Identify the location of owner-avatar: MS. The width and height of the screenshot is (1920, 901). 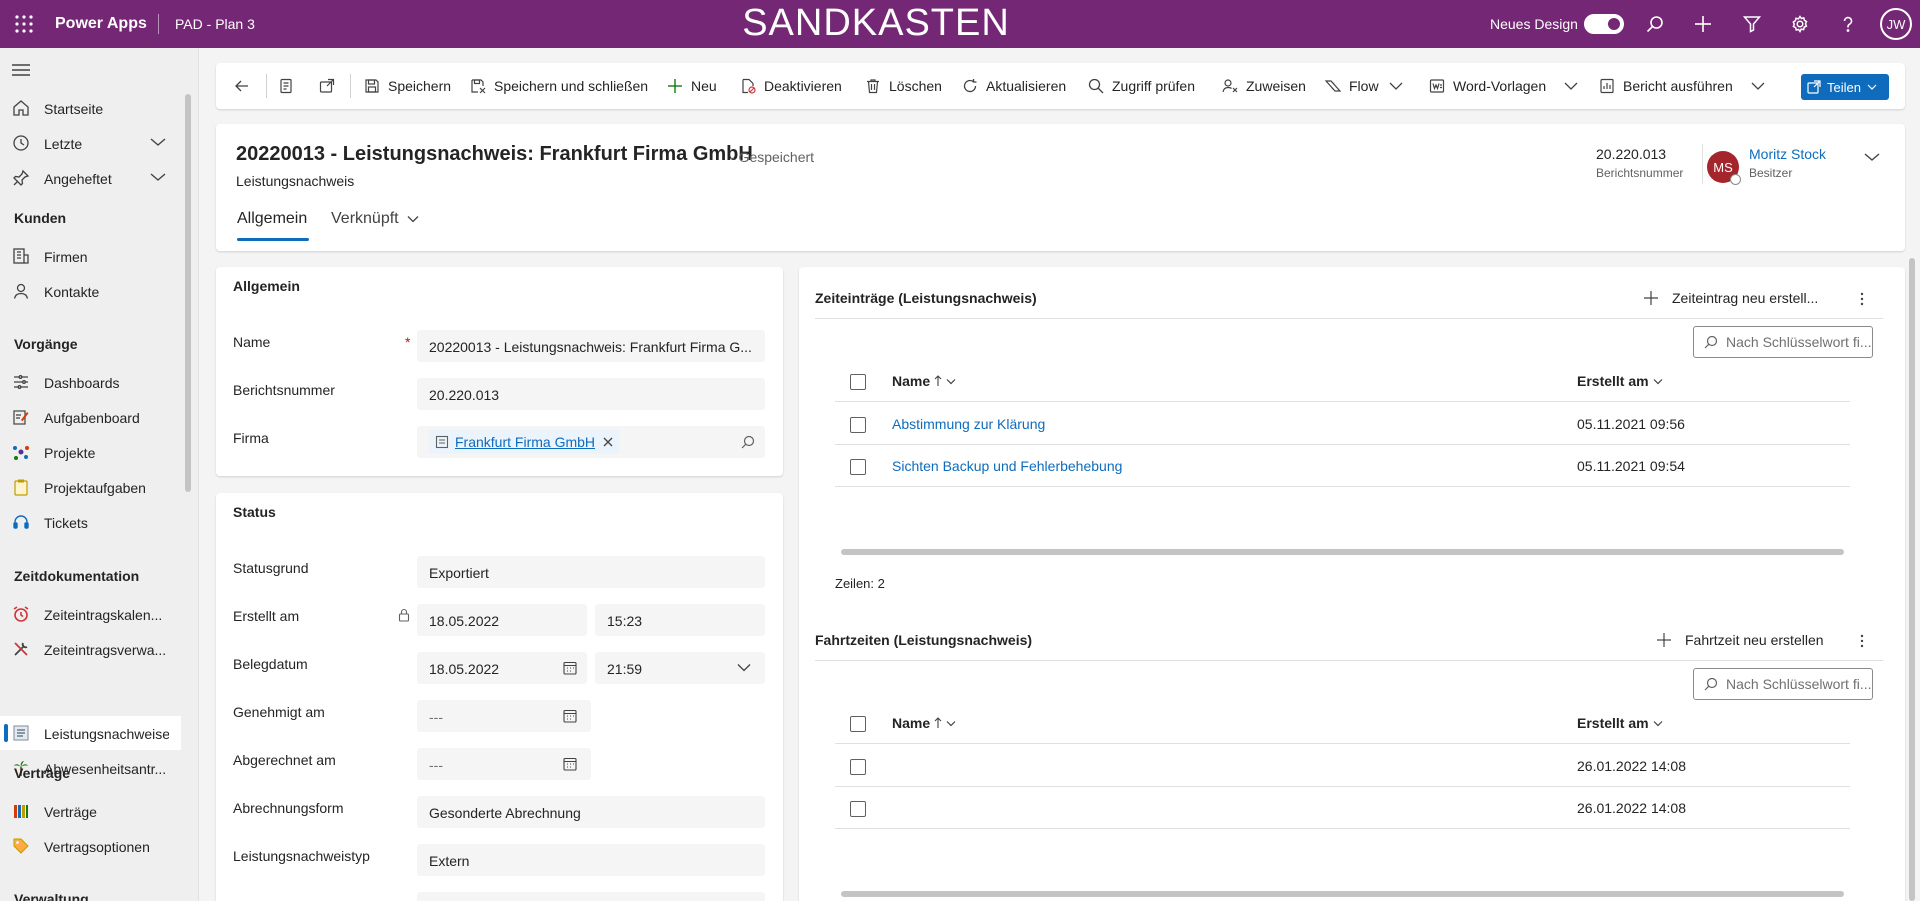
(1724, 168).